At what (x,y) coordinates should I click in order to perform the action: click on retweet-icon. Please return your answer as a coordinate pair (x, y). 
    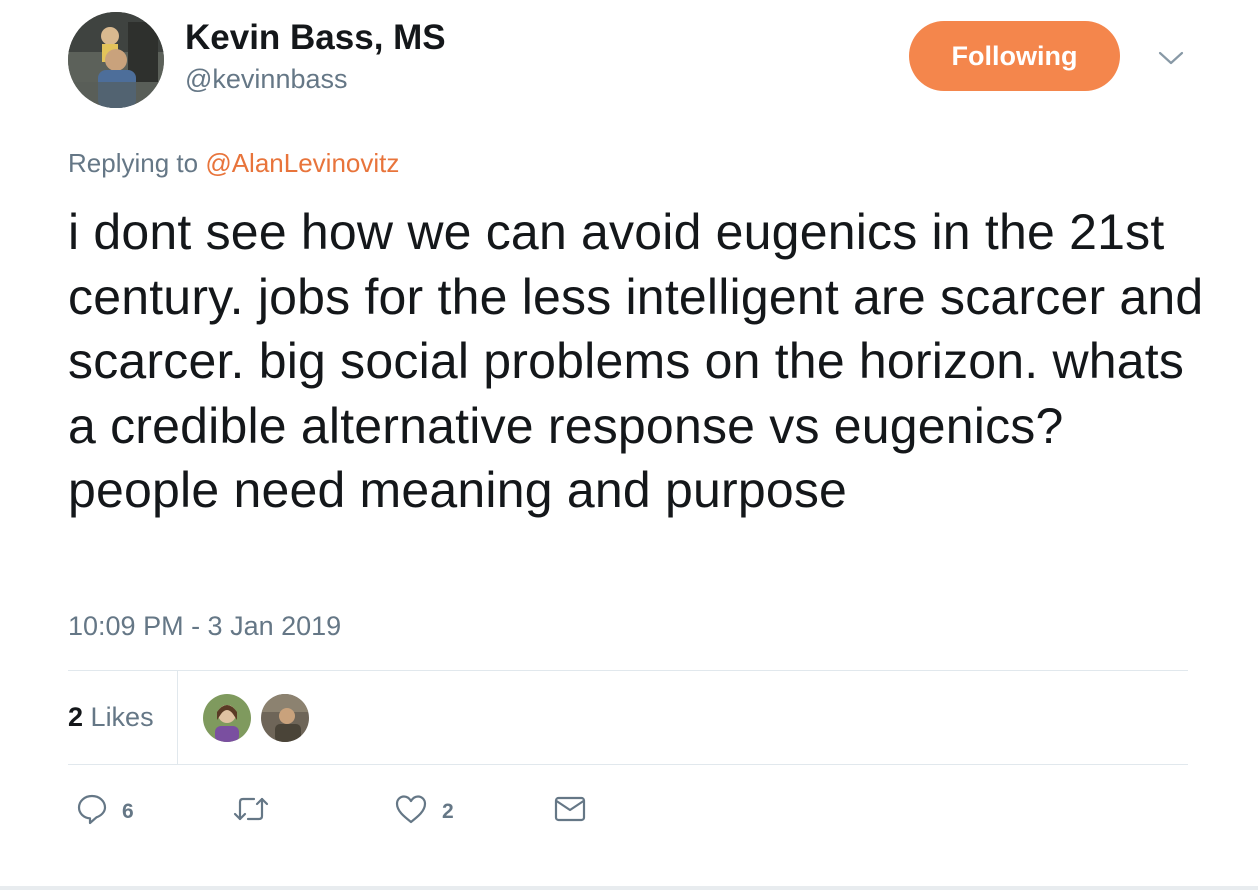
    Looking at the image, I should click on (251, 811).